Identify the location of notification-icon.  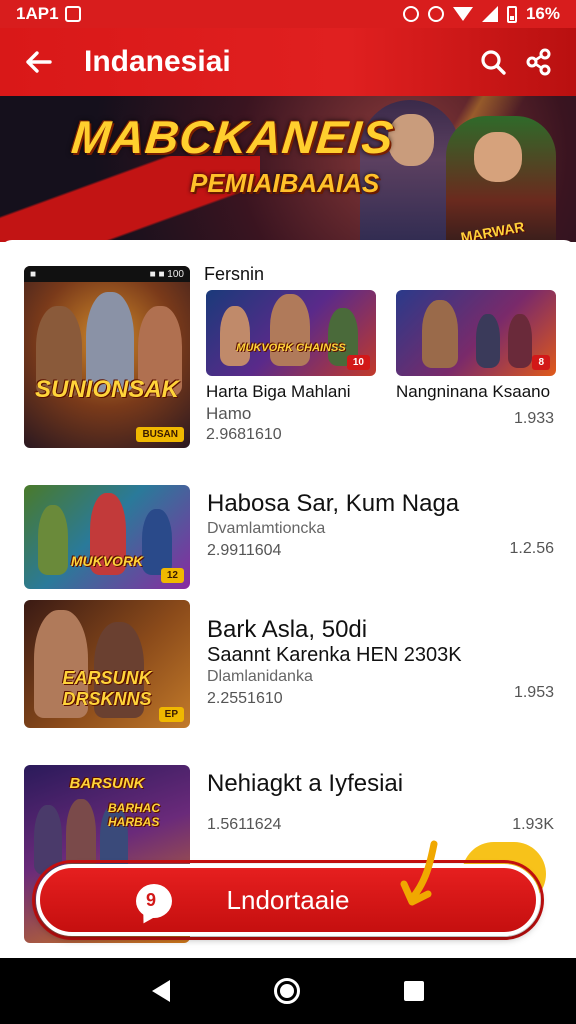
(72, 14).